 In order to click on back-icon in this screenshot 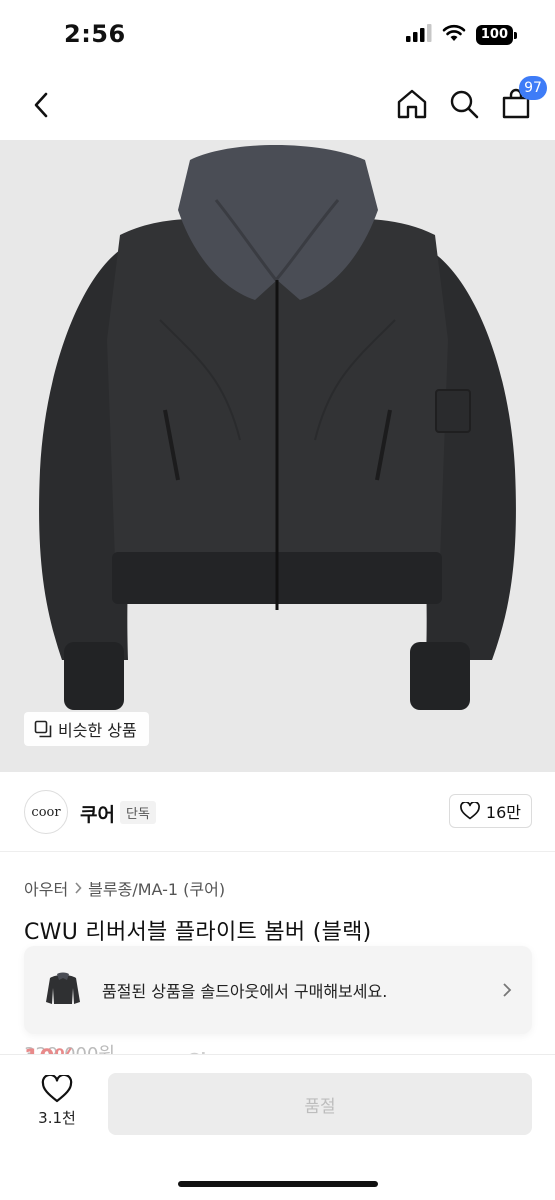, I will do `click(41, 105)`.